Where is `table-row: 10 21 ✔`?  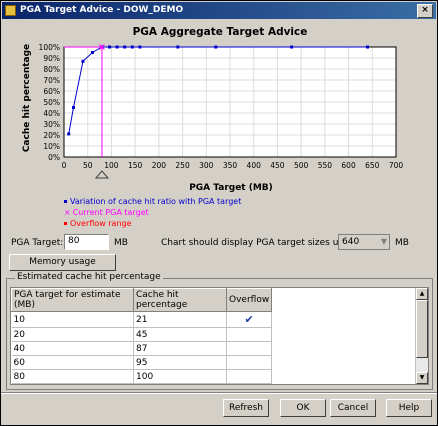 table-row: 10 21 ✔ is located at coordinates (142, 319).